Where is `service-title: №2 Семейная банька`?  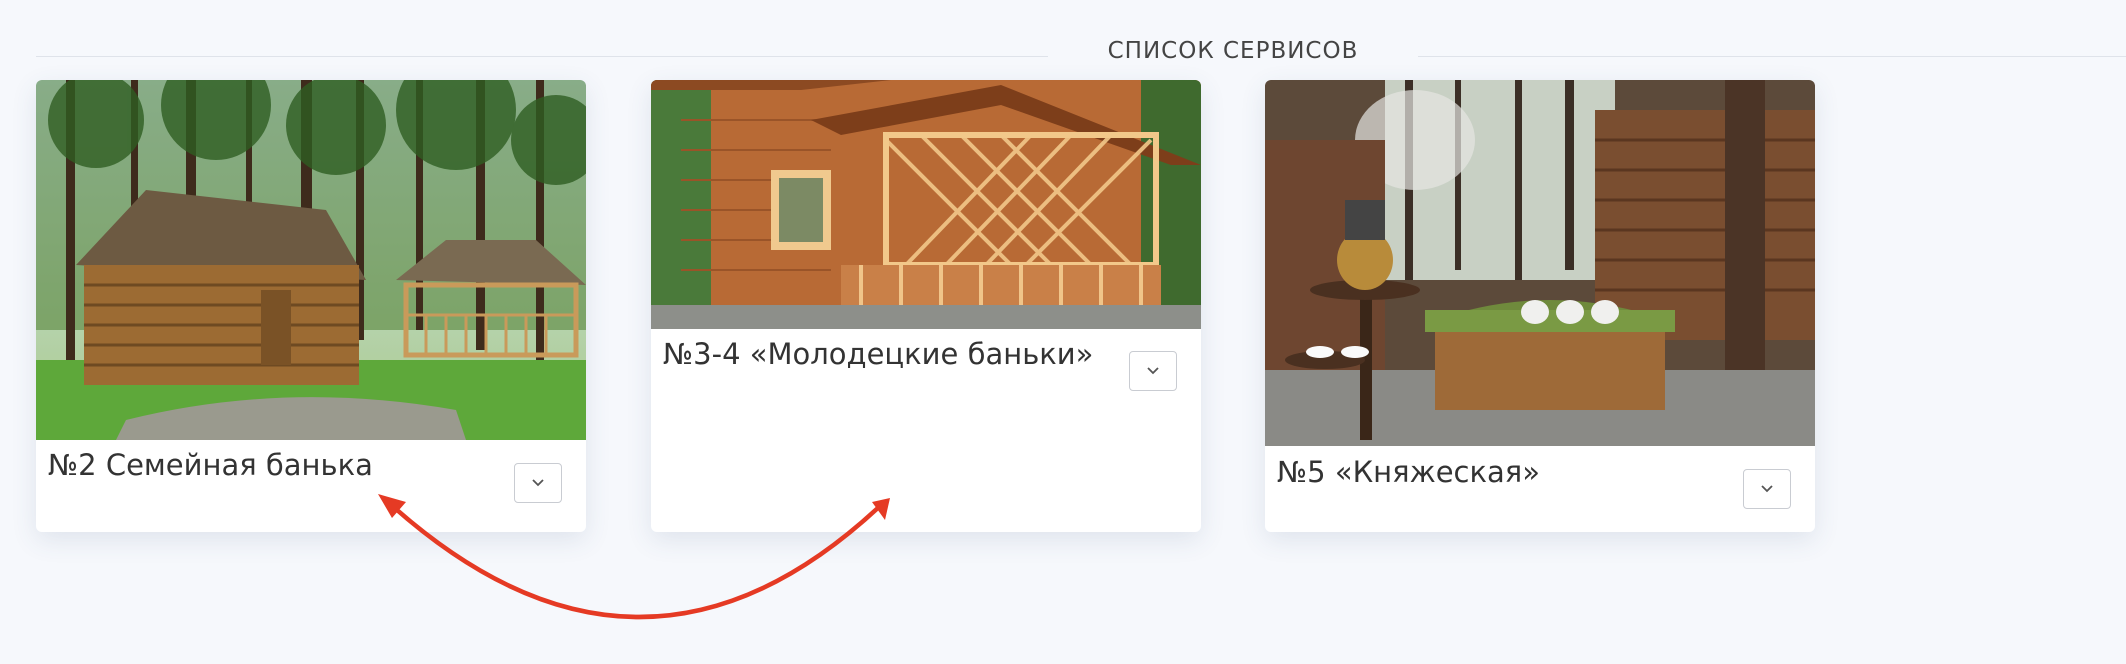 service-title: №2 Семейная банька is located at coordinates (210, 465).